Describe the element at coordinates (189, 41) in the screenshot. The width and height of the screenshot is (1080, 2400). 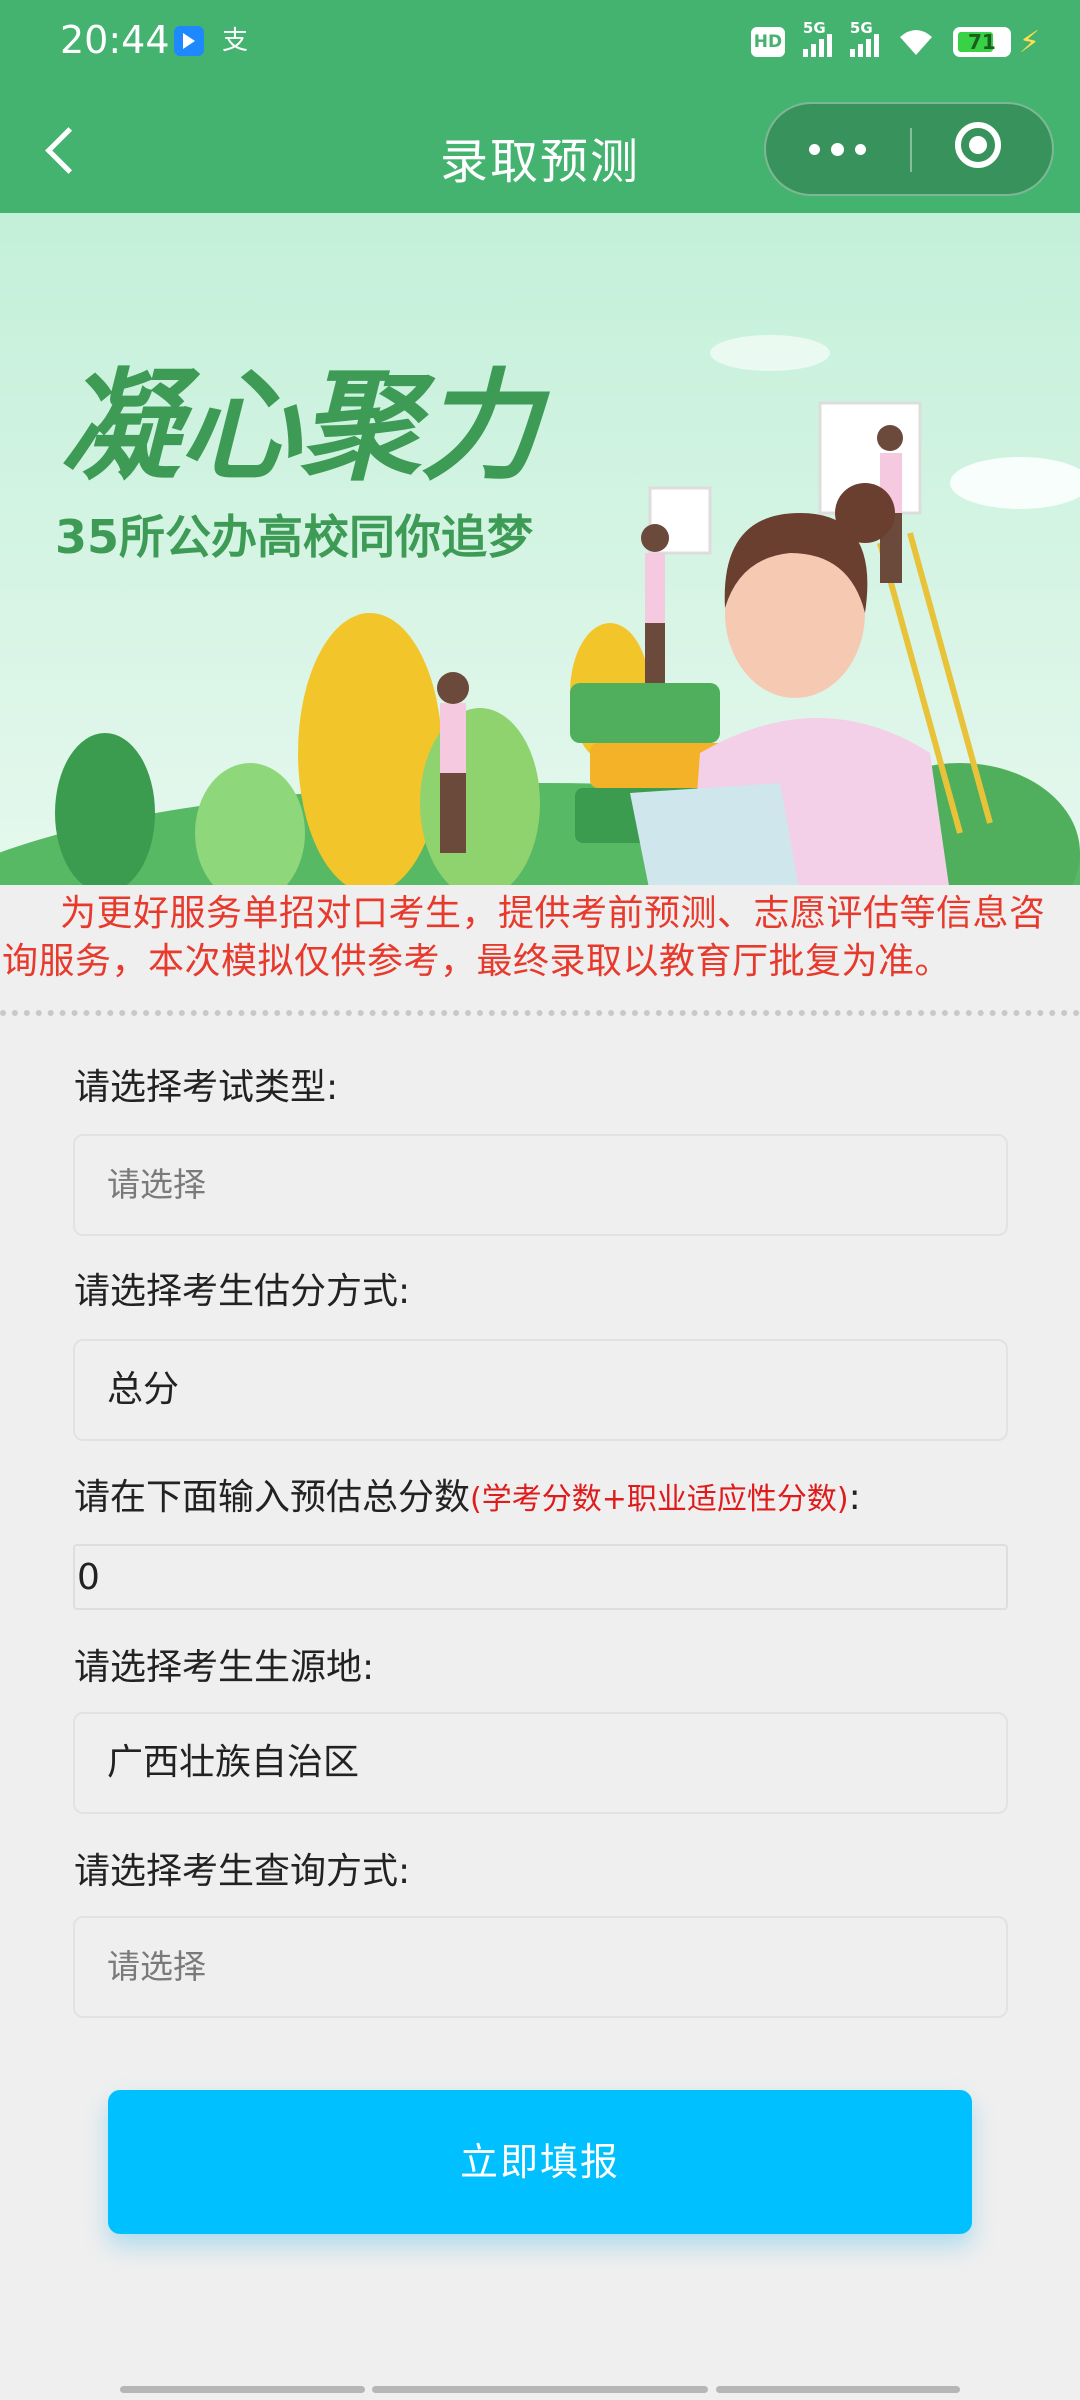
I see `app-notification-icon` at that location.